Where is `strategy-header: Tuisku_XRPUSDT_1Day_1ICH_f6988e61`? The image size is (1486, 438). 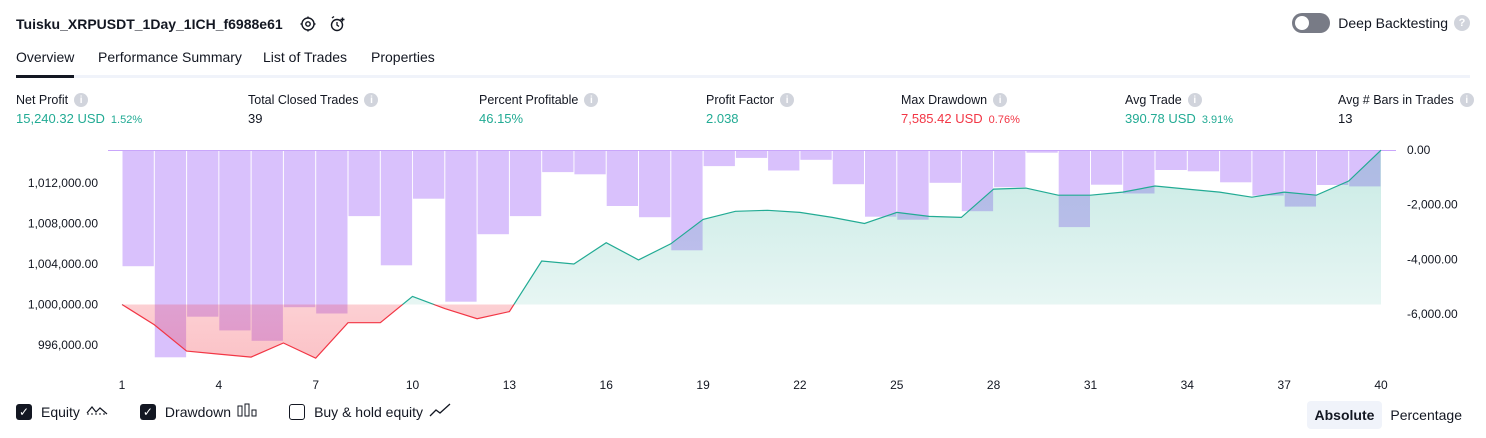 strategy-header: Tuisku_XRPUSDT_1Day_1ICH_f6988e61 is located at coordinates (181, 24).